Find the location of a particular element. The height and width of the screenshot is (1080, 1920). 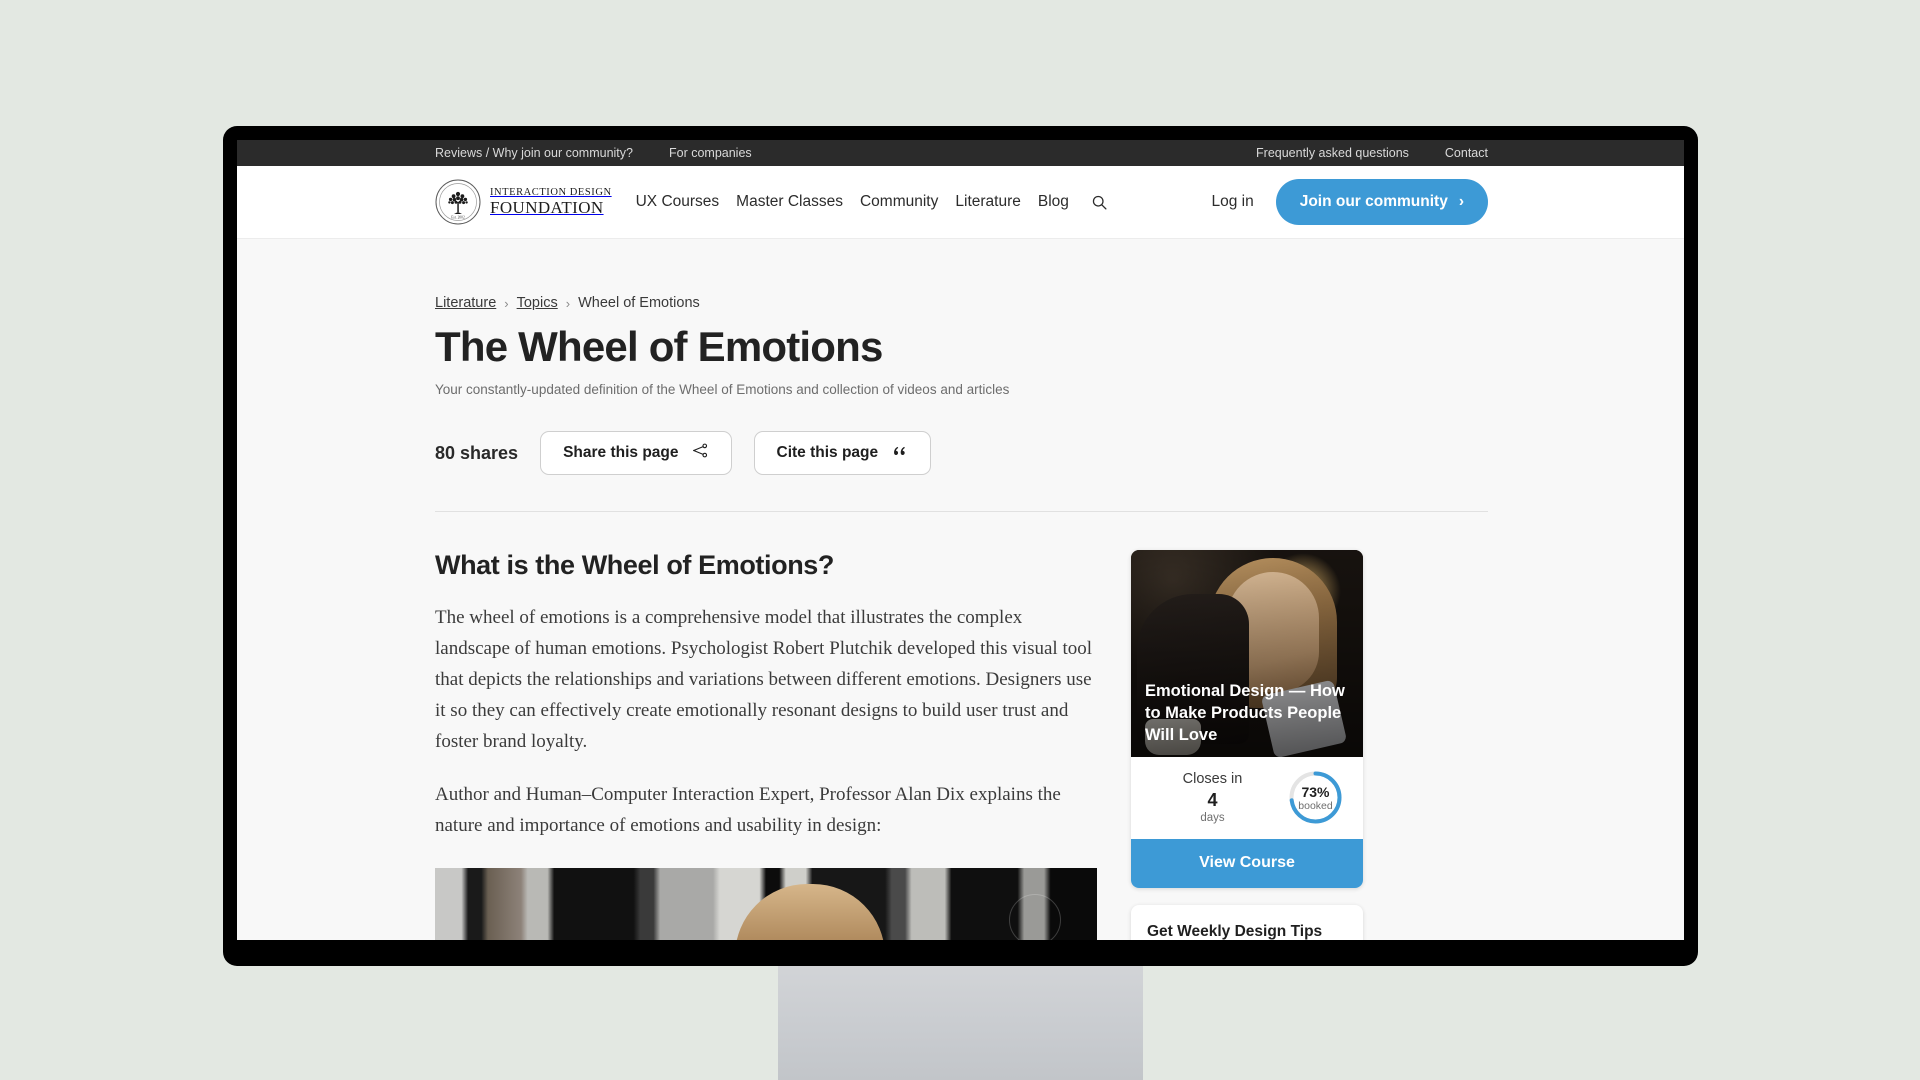

booked-progress-ring: 73% booked is located at coordinates (1315, 797).